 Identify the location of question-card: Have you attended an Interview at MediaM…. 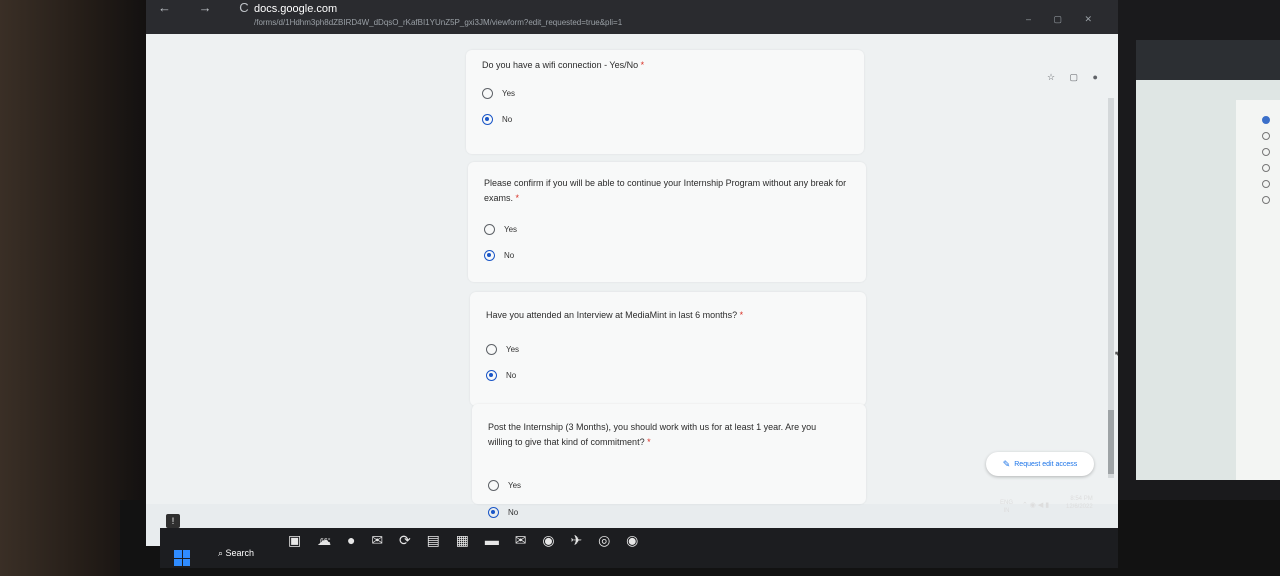
(668, 349).